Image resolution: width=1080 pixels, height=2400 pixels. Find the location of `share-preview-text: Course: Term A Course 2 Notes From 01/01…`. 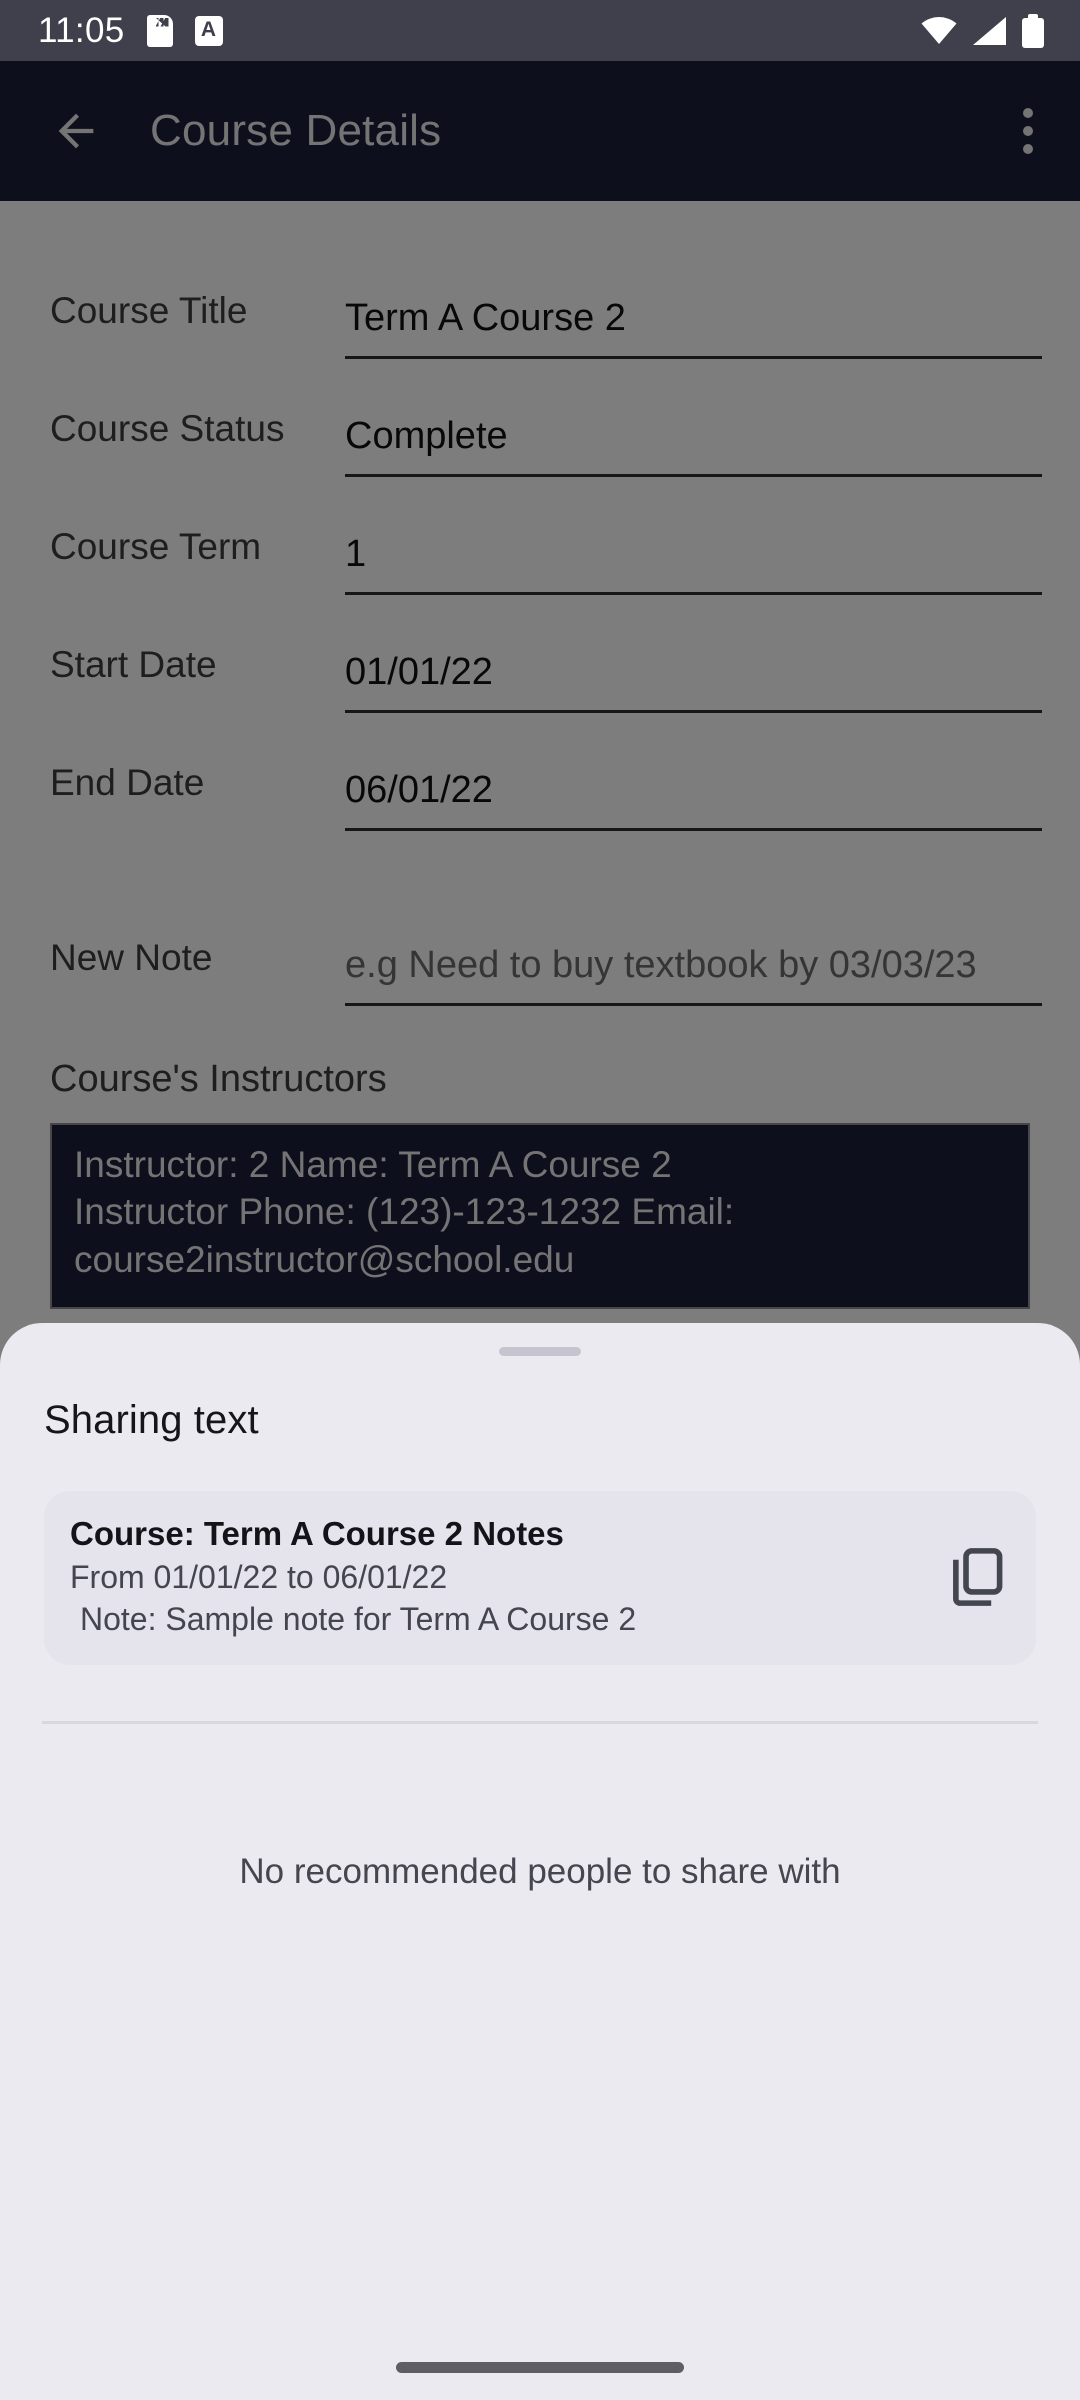

share-preview-text: Course: Term A Course 2 Notes From 01/01… is located at coordinates (497, 1577).